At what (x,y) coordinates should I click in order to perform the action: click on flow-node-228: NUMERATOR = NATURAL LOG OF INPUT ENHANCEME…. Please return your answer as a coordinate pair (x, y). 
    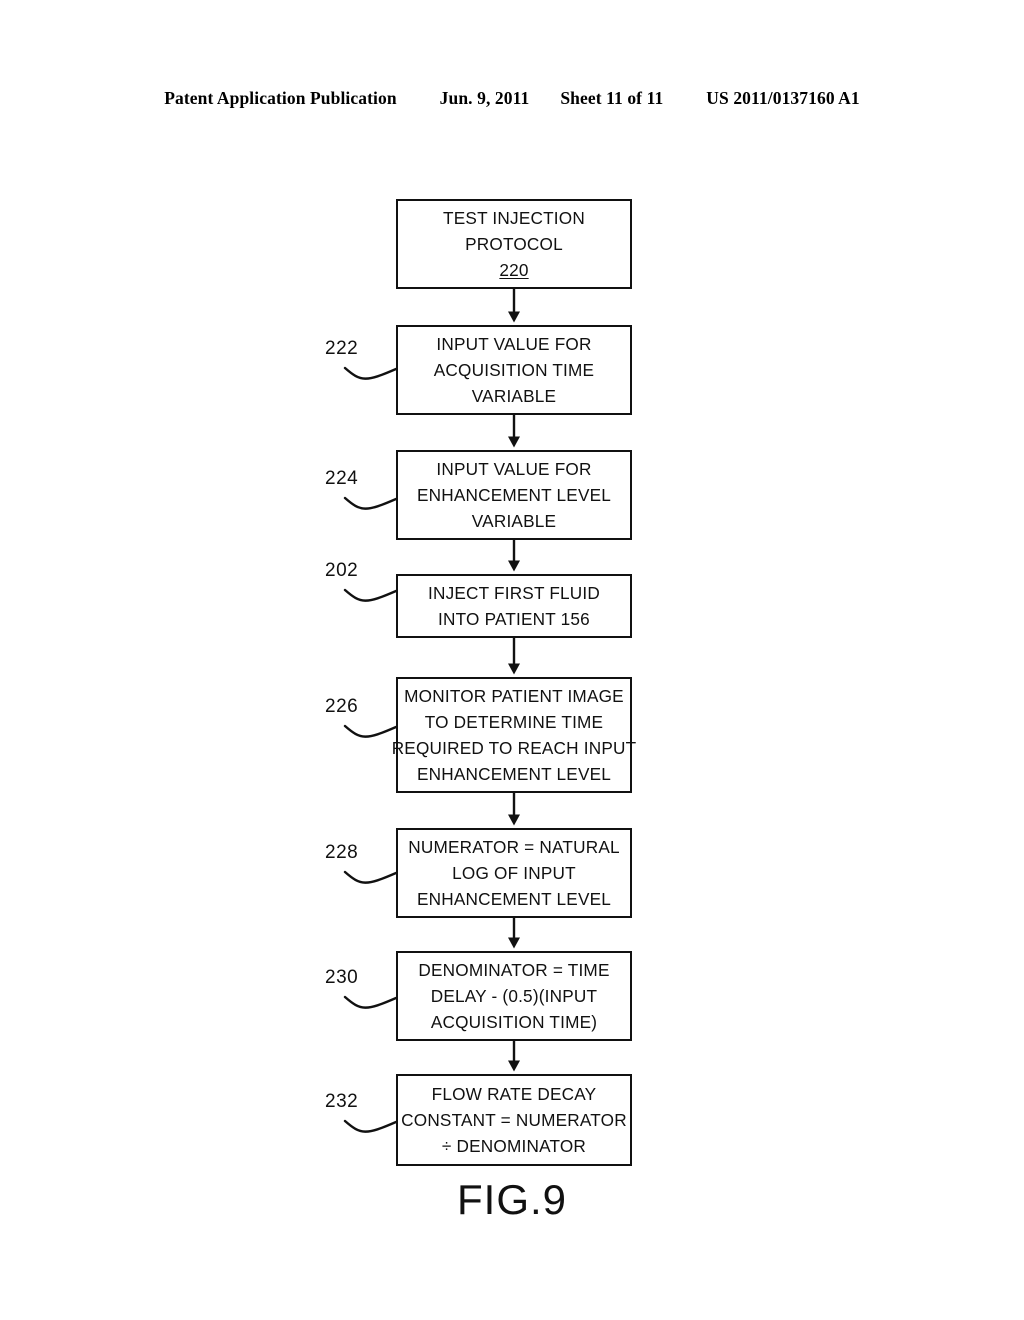
    Looking at the image, I should click on (514, 873).